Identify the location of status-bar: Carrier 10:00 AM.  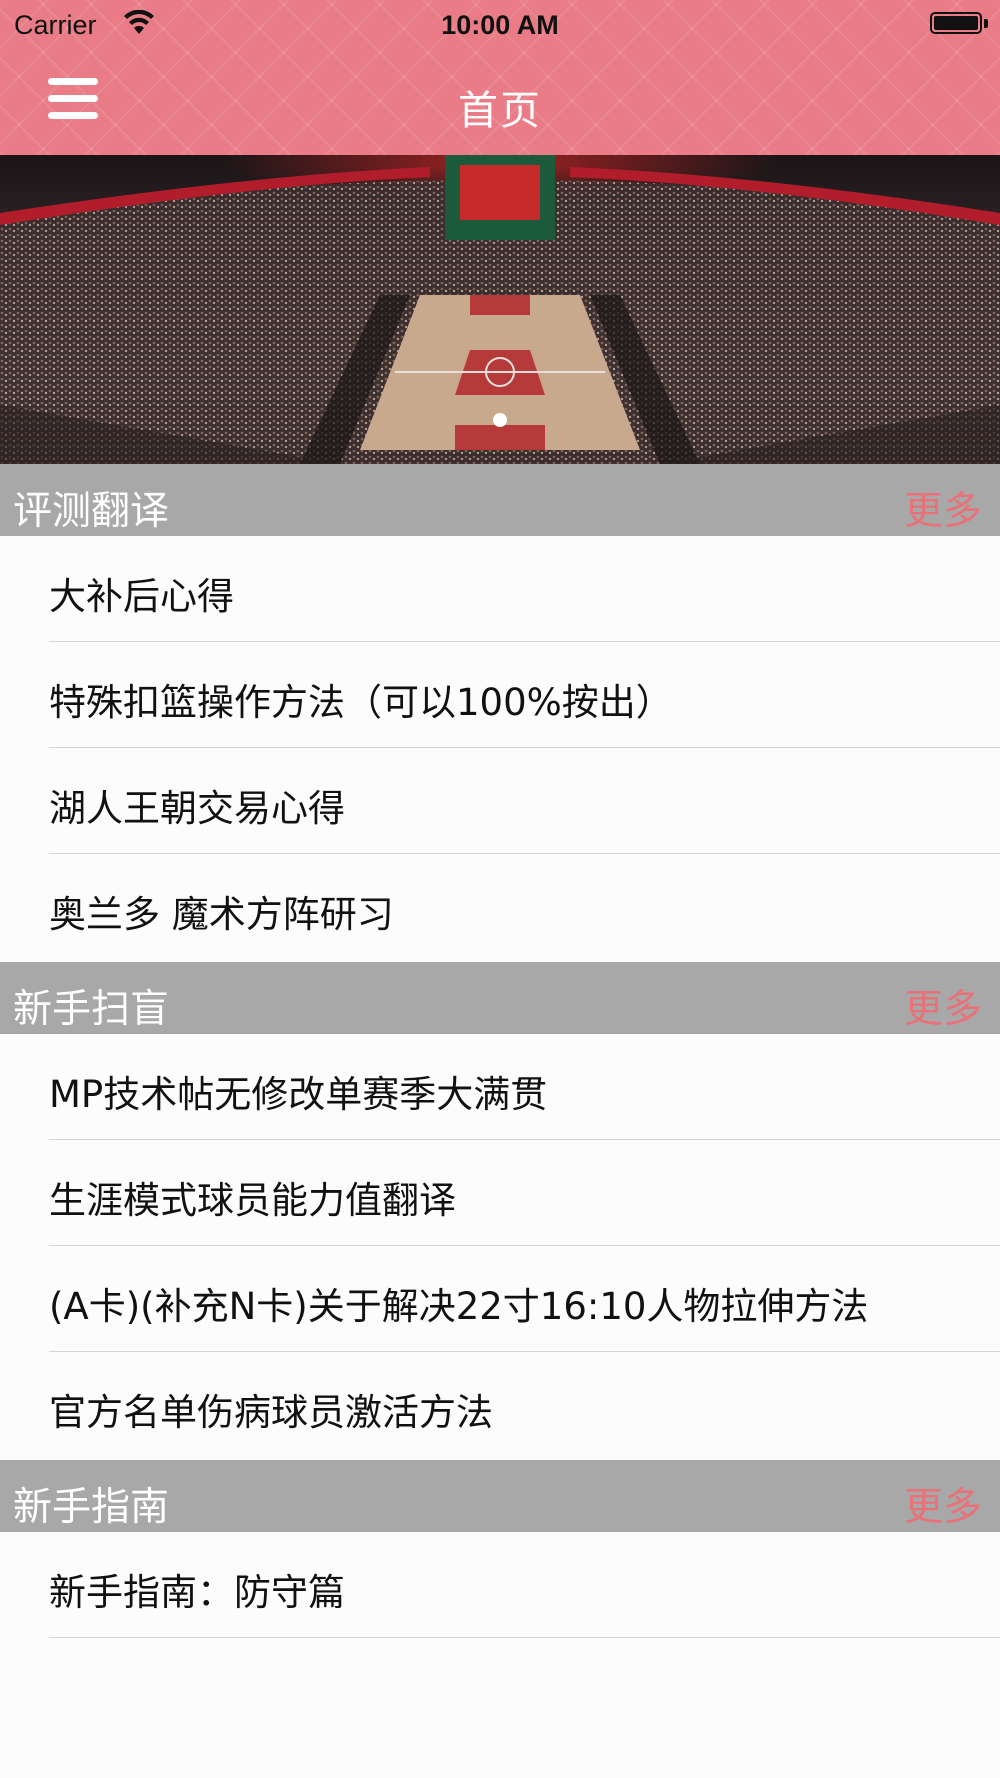
(500, 26).